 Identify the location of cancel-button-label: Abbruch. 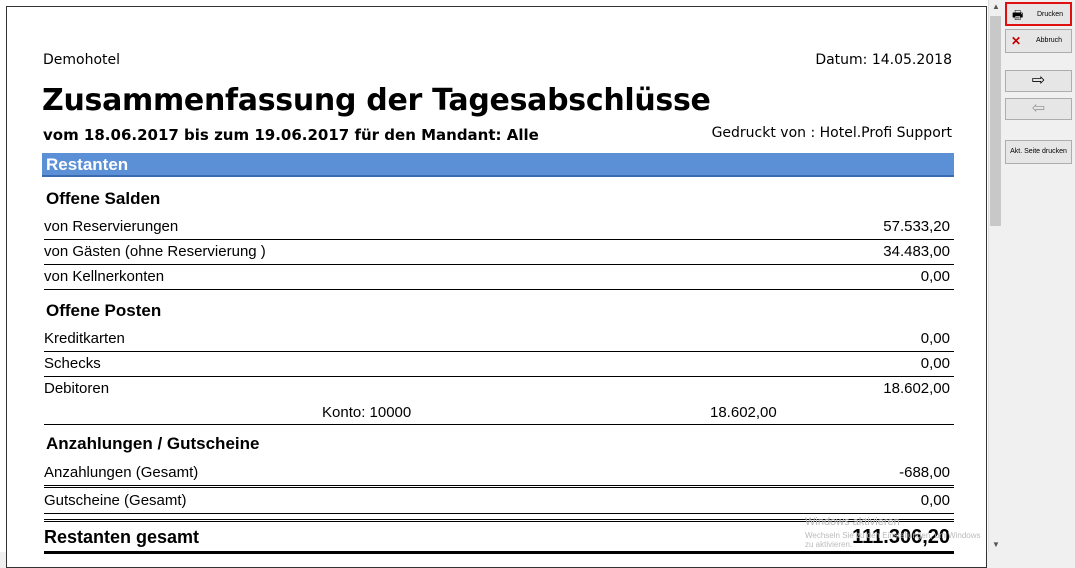
(1049, 40).